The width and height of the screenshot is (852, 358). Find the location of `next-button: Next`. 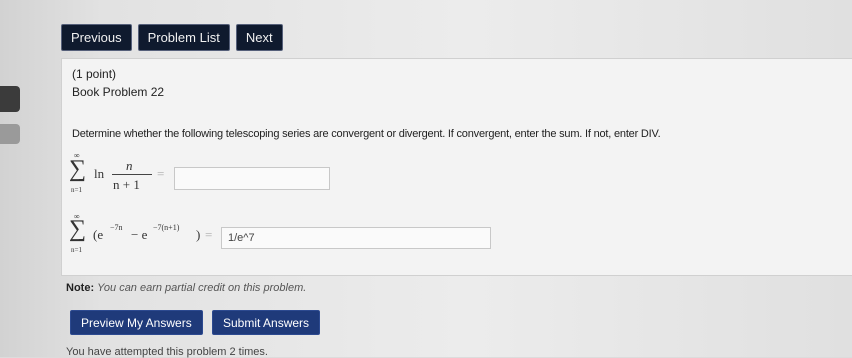

next-button: Next is located at coordinates (259, 37).